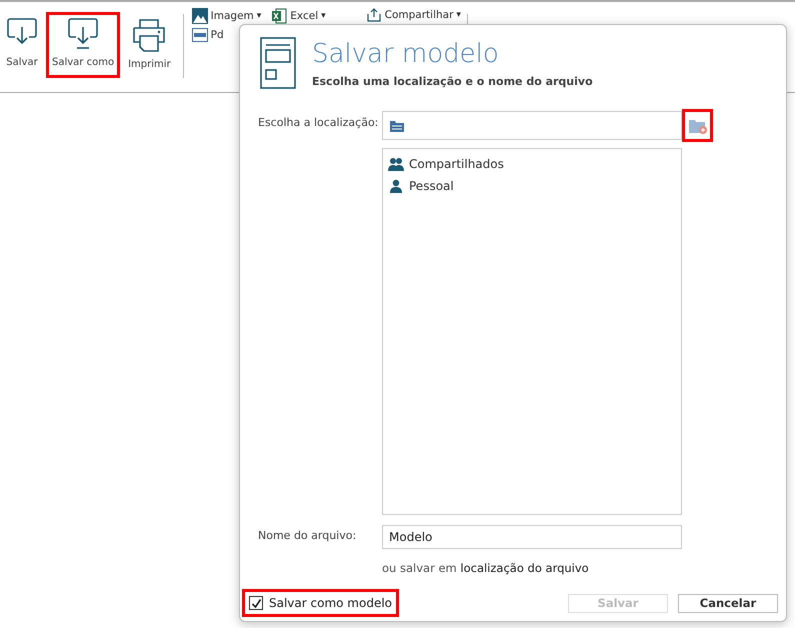  What do you see at coordinates (396, 186) in the screenshot?
I see `user-icon` at bounding box center [396, 186].